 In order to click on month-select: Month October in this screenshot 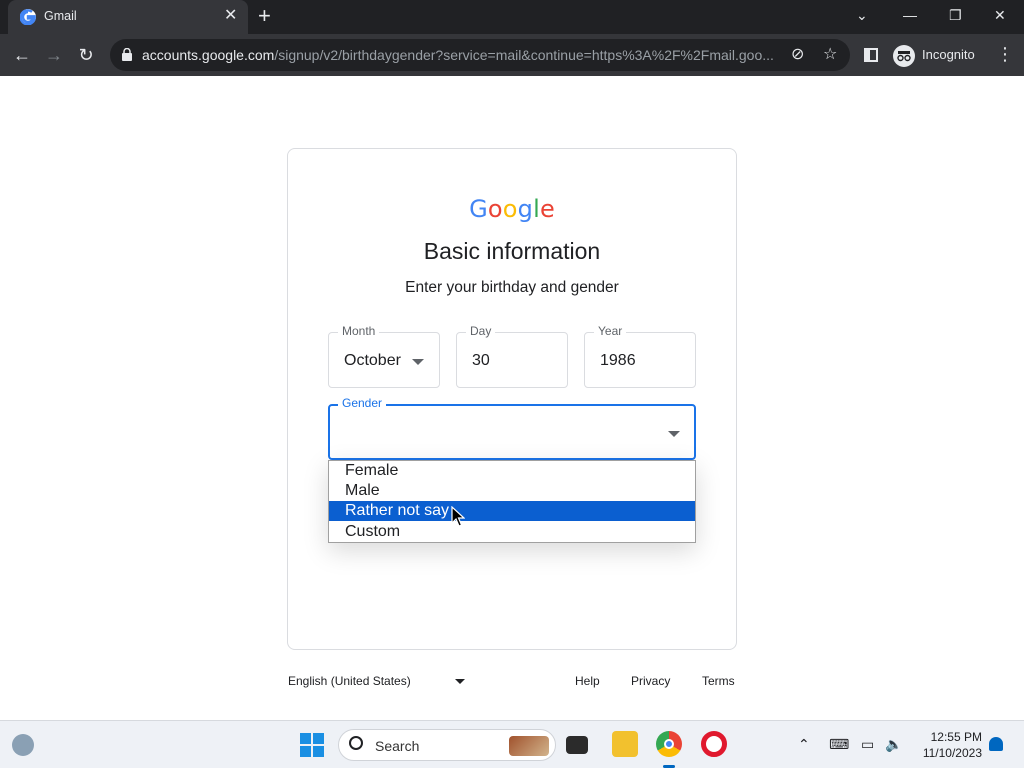, I will do `click(384, 356)`.